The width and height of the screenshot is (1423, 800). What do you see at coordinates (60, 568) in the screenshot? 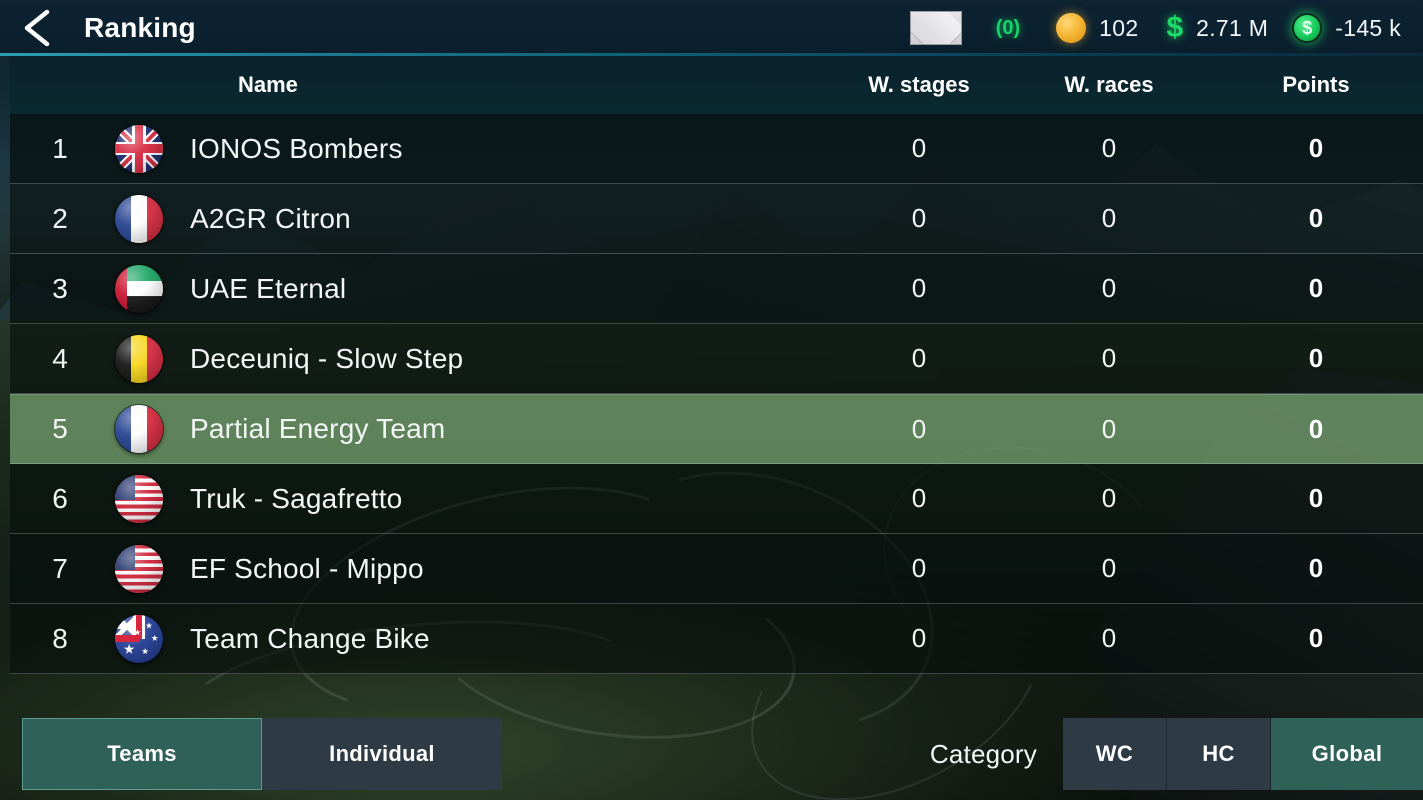
I see `row-rank: 7` at bounding box center [60, 568].